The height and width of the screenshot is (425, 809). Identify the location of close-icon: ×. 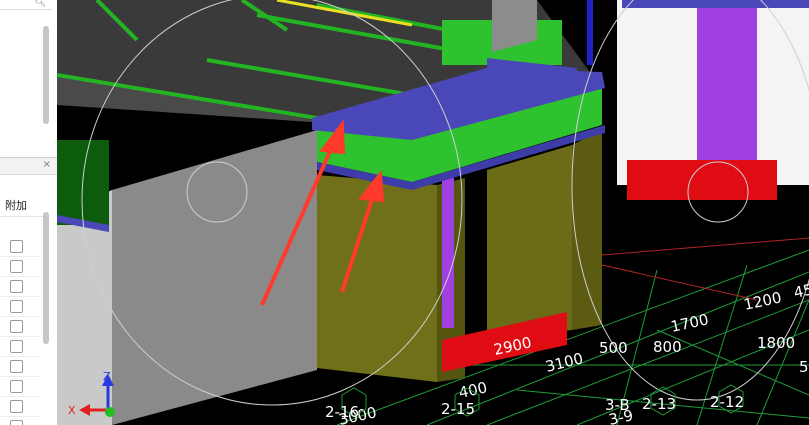
(47, 164).